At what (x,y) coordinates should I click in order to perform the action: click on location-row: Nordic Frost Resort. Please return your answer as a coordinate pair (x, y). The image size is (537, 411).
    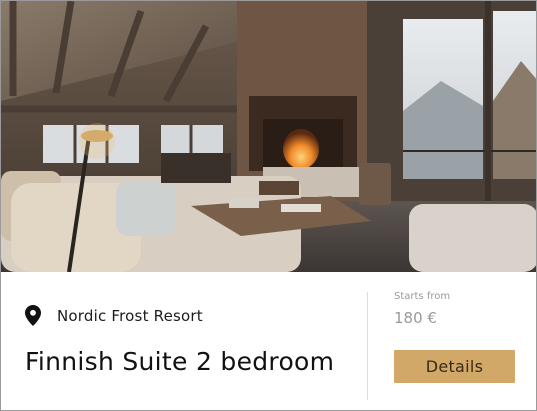
    Looking at the image, I should click on (114, 315).